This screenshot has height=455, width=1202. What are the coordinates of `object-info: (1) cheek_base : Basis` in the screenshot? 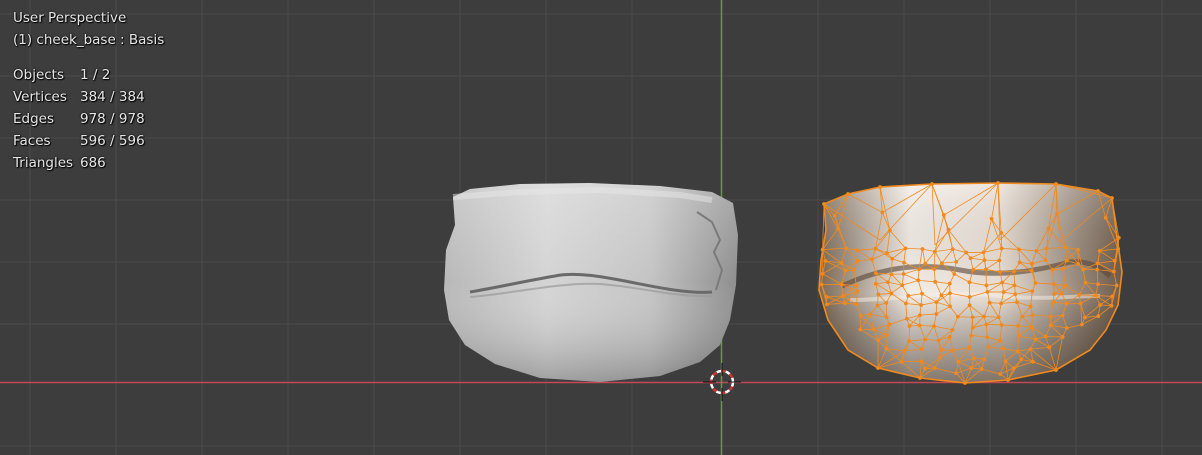 It's located at (89, 40).